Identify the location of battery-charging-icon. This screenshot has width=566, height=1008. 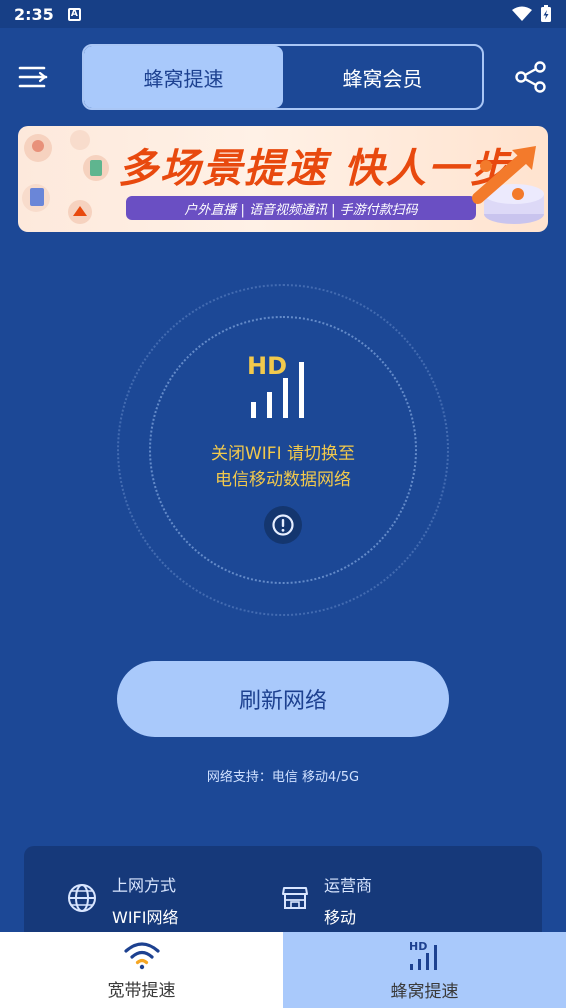
(546, 13).